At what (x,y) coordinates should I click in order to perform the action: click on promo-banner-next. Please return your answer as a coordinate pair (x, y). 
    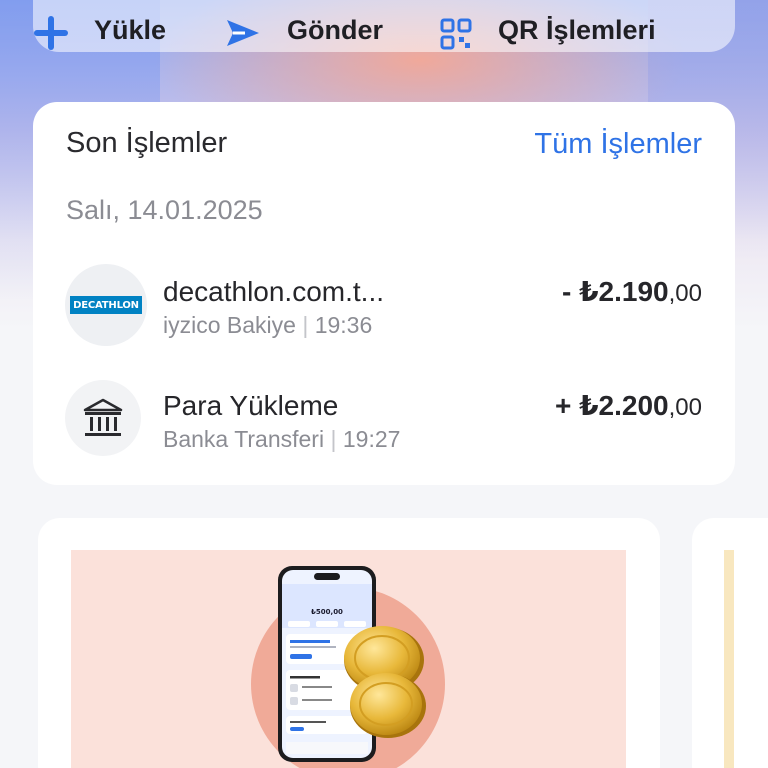
    Looking at the image, I should click on (729, 659).